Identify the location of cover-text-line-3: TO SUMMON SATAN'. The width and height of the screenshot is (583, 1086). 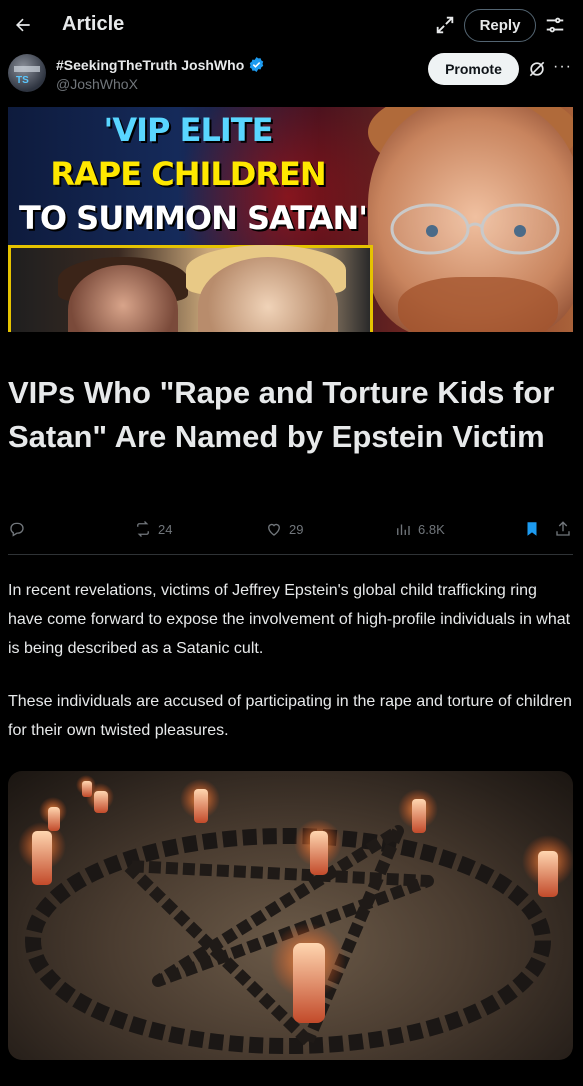
(193, 218).